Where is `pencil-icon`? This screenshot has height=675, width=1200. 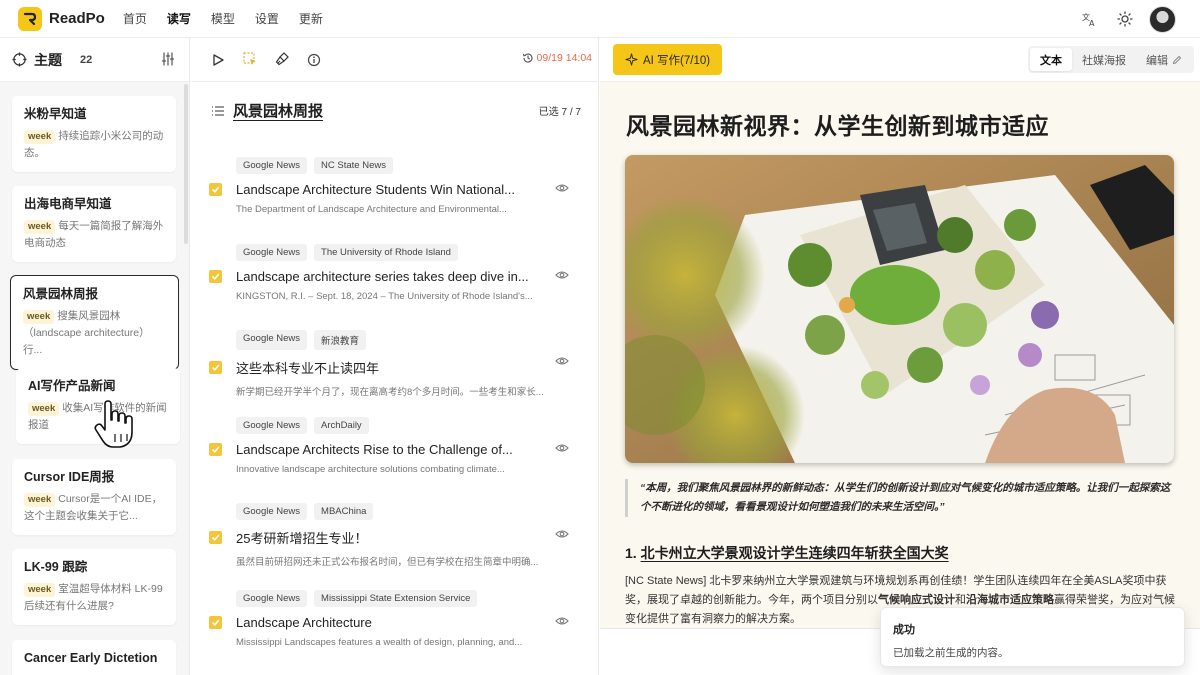
pencil-icon is located at coordinates (1177, 59).